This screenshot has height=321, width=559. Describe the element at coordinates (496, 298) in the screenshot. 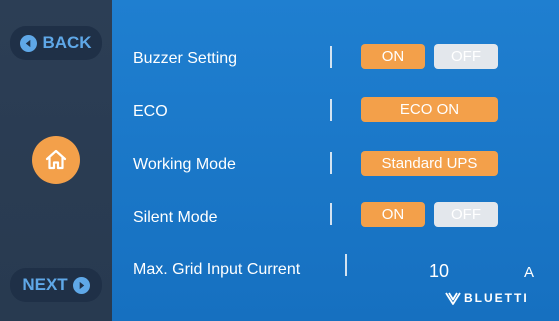

I see `brand-name: BLUETTI` at that location.